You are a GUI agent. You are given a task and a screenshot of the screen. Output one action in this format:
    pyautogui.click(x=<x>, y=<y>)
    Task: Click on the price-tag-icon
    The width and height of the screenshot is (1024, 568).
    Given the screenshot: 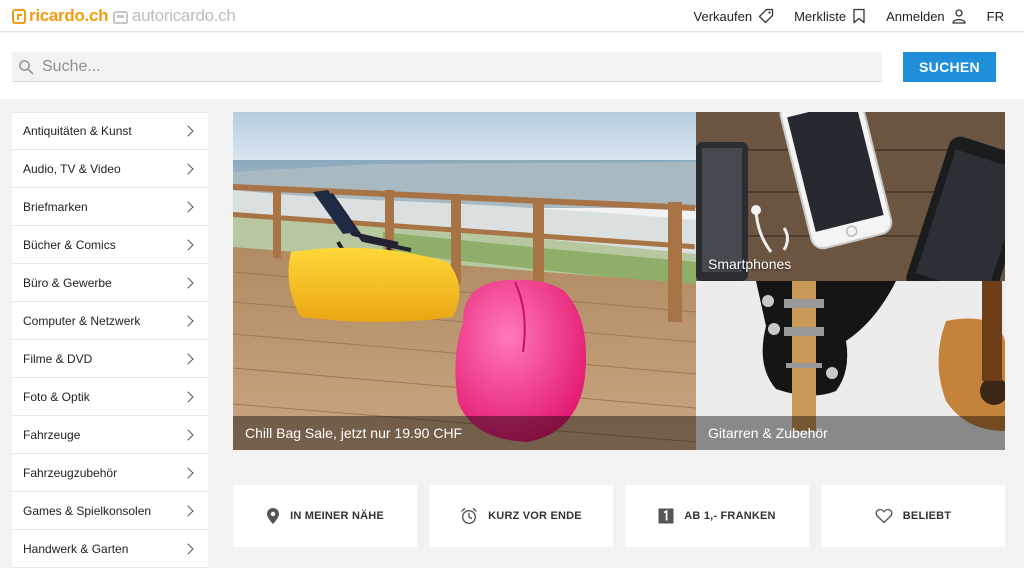 What is the action you would take?
    pyautogui.click(x=766, y=16)
    